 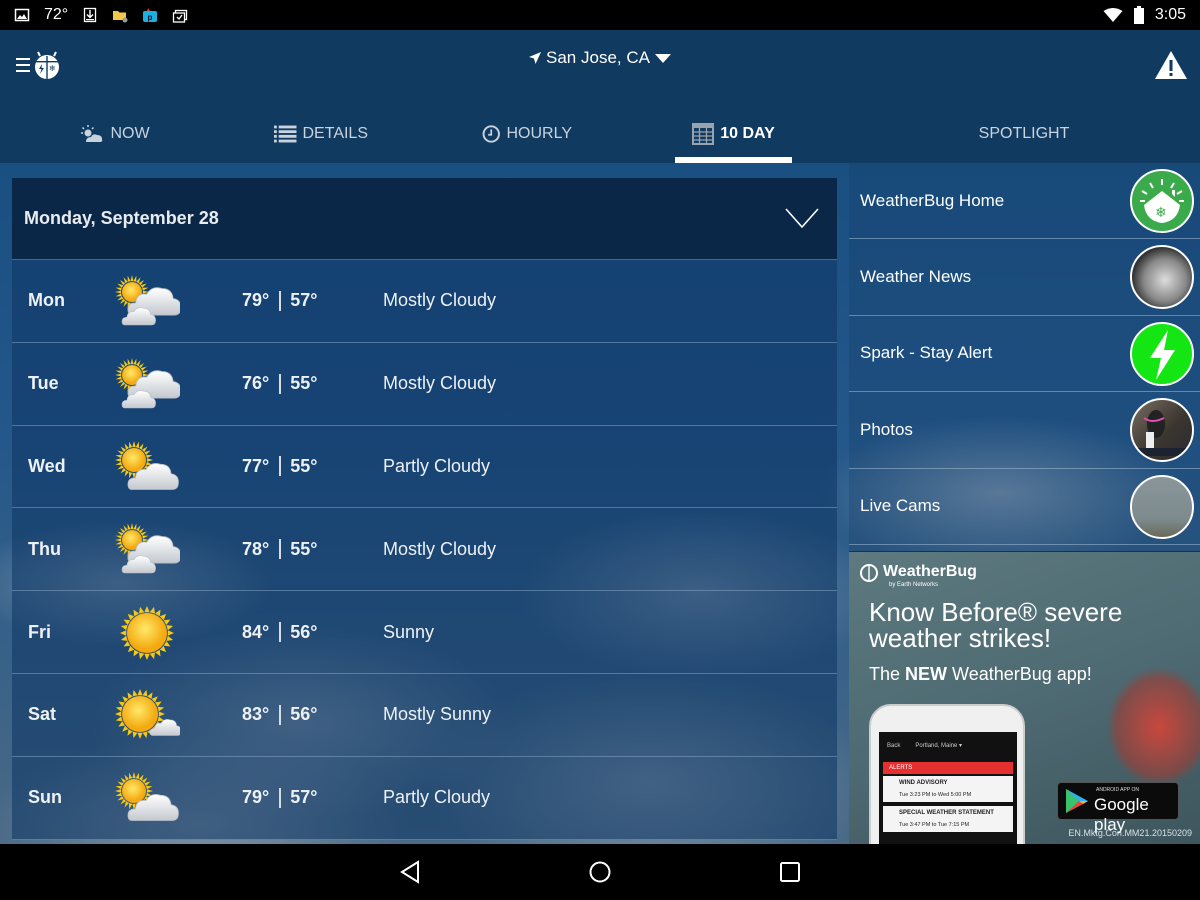 I want to click on forecast-row-mon: Mon 79° 57° Mostly Cloudy, so click(x=424, y=301).